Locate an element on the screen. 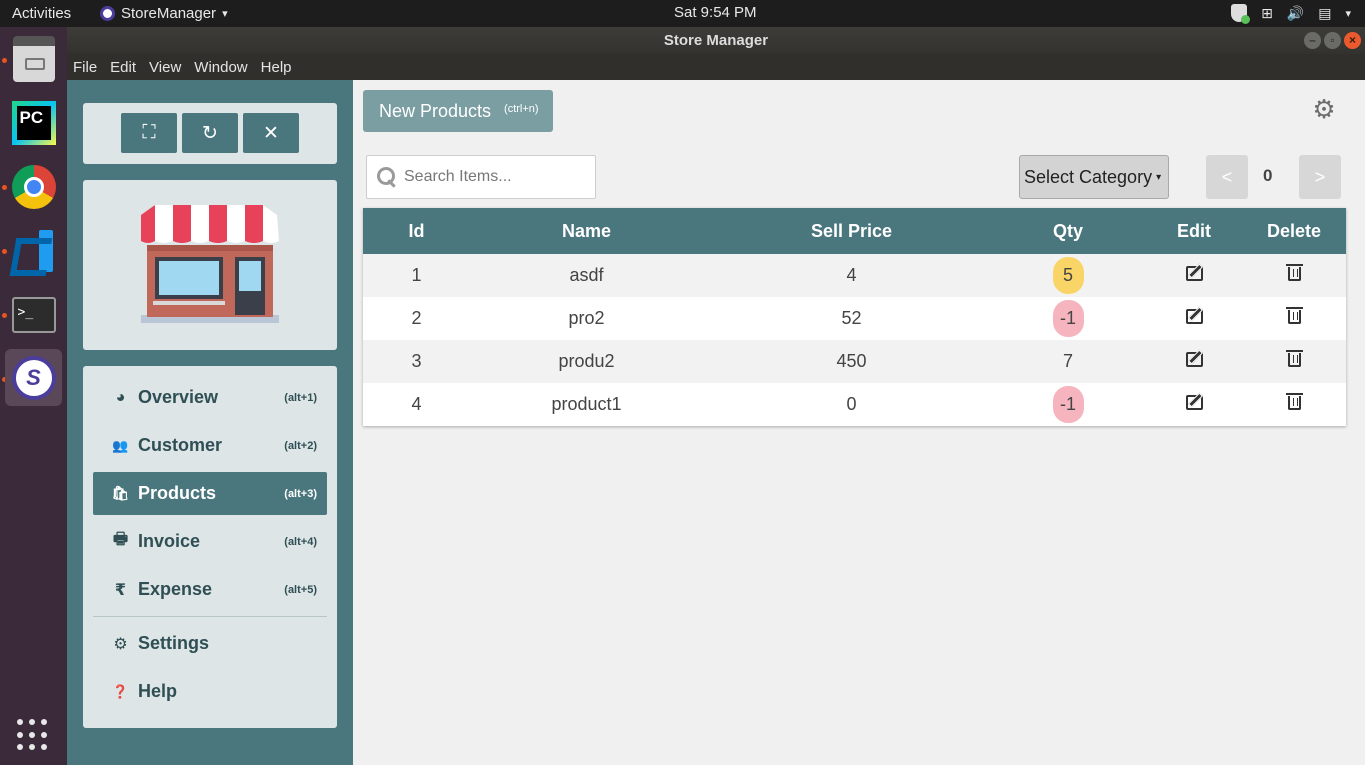 Image resolution: width=1365 pixels, height=765 pixels. security-shield-icon is located at coordinates (1241, 14).